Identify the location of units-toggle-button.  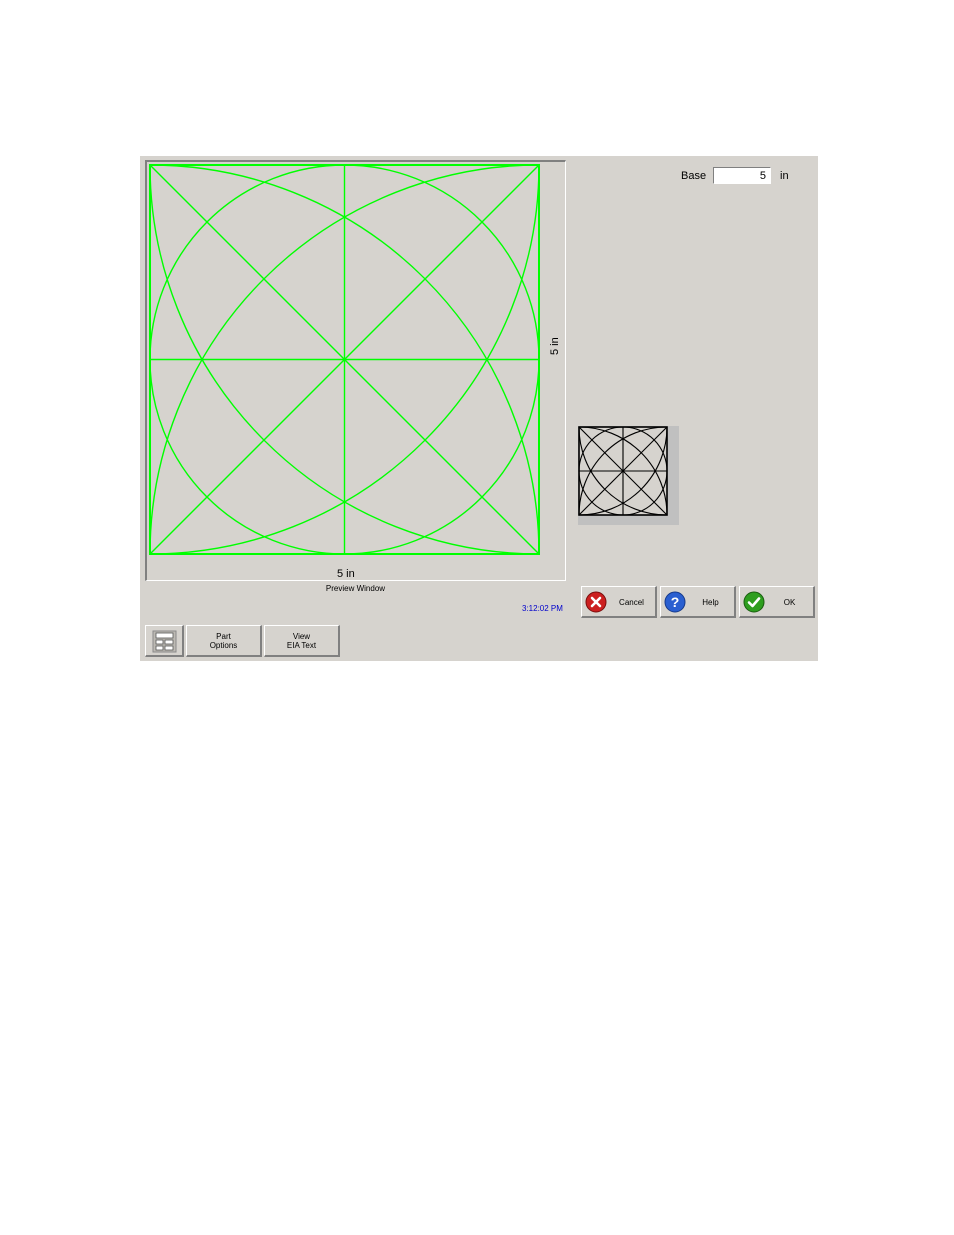
(164, 641).